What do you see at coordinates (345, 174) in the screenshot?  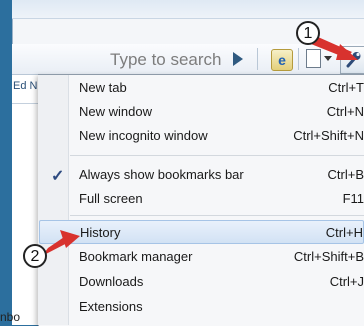 I see `menu-item-shortcut: Ctrl+B` at bounding box center [345, 174].